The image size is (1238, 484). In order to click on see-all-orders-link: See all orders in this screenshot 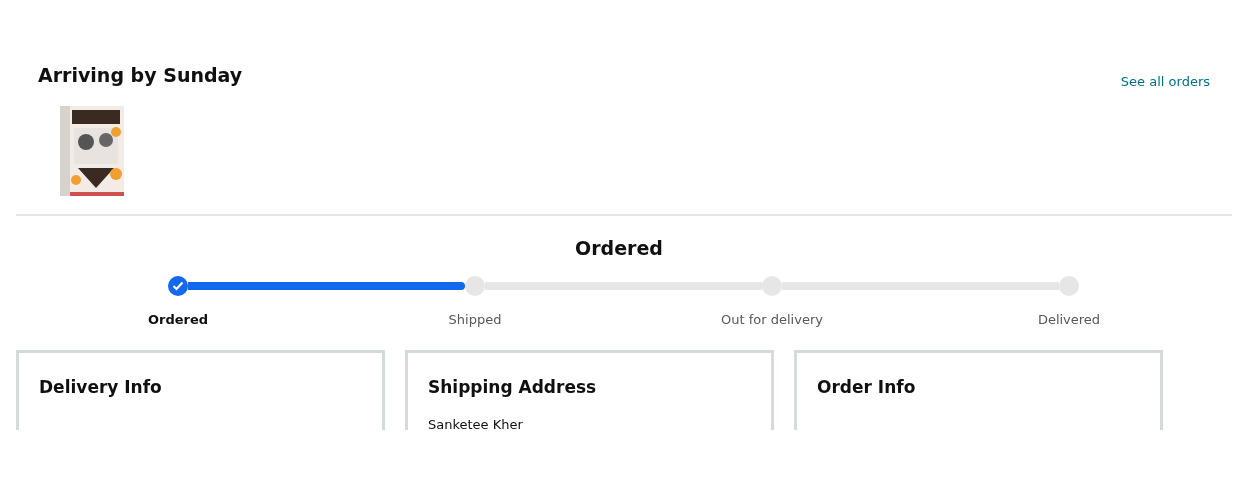, I will do `click(1165, 82)`.